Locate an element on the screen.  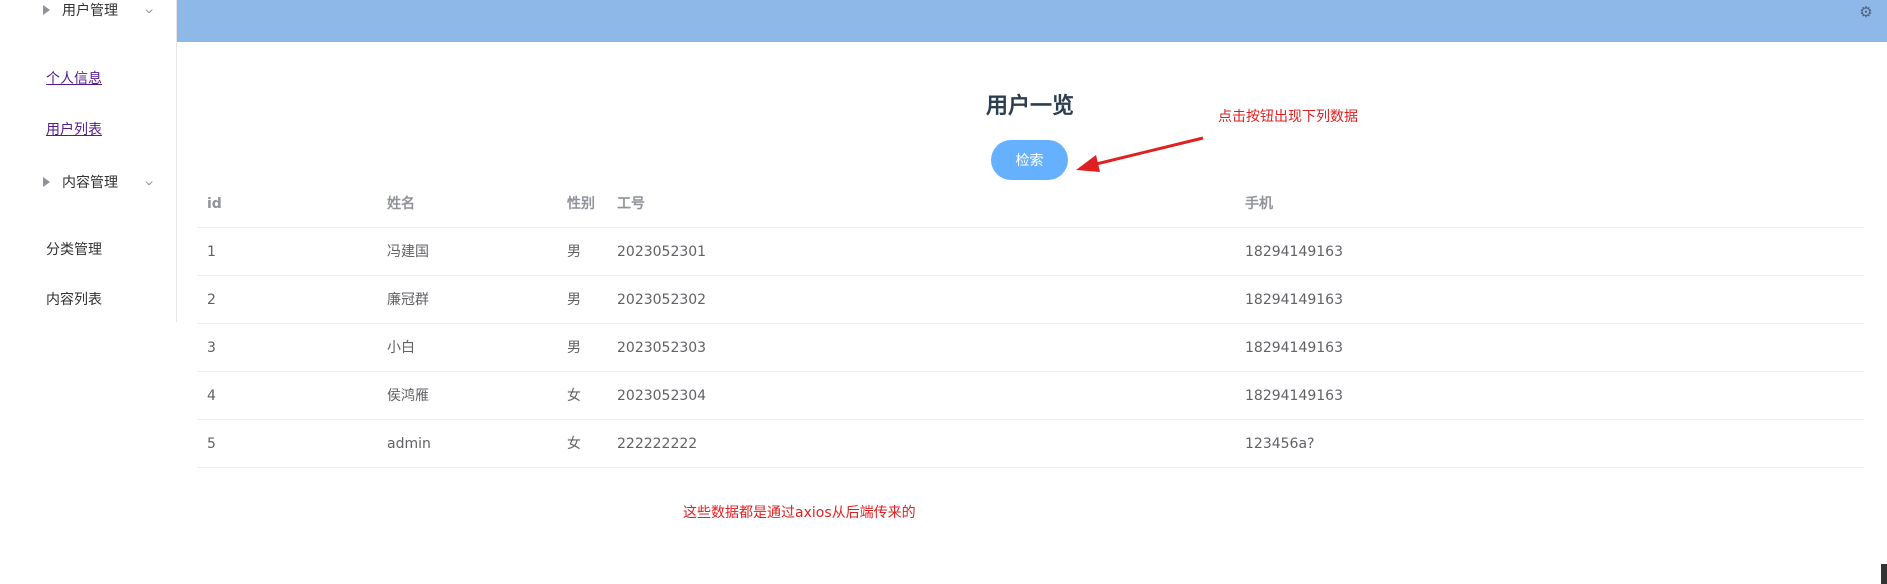
cell-employee-no: 2023052301 is located at coordinates (662, 252).